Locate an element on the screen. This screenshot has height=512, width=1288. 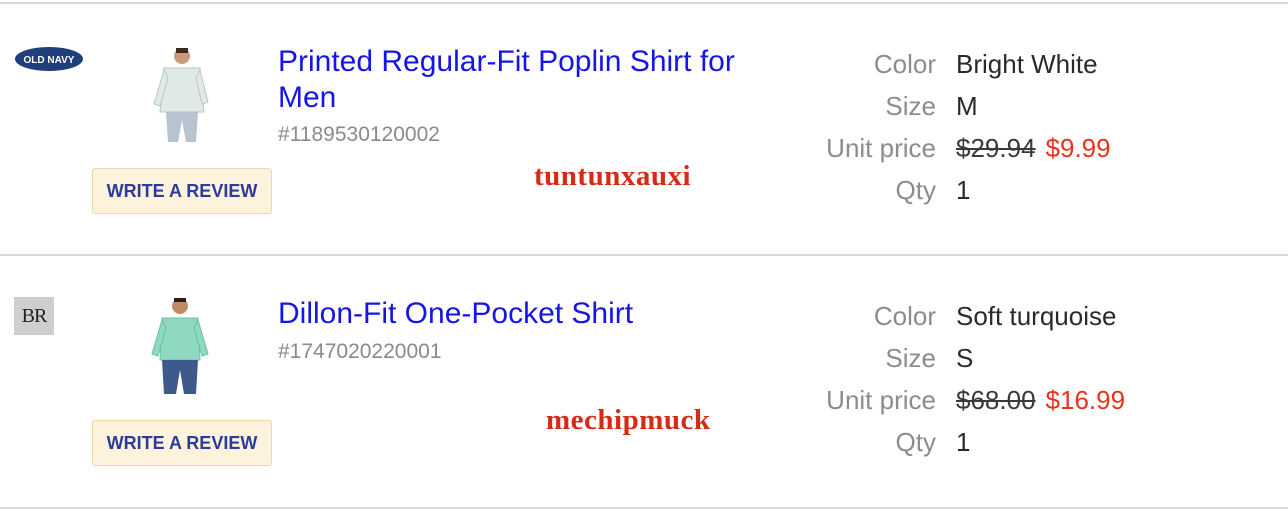
old-navy-logo-icon: OLD NAVY is located at coordinates (49, 59).